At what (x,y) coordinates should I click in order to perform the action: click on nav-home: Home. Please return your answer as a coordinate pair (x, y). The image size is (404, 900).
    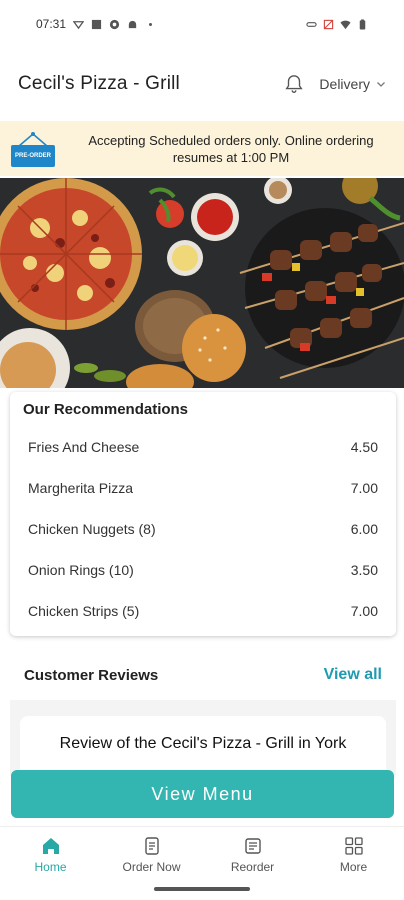
    Looking at the image, I should click on (50, 854).